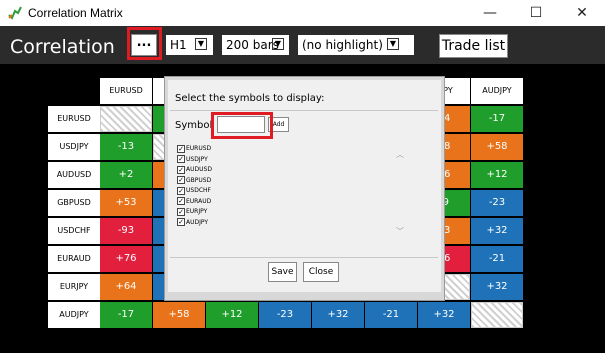  What do you see at coordinates (252, 45) in the screenshot?
I see `bars-value: 200 bars` at bounding box center [252, 45].